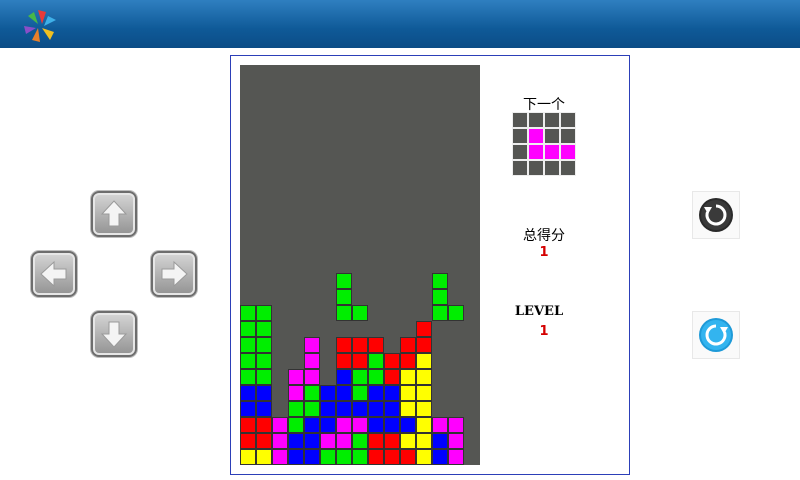 The height and width of the screenshot is (480, 800). I want to click on next-piece-grid, so click(544, 144).